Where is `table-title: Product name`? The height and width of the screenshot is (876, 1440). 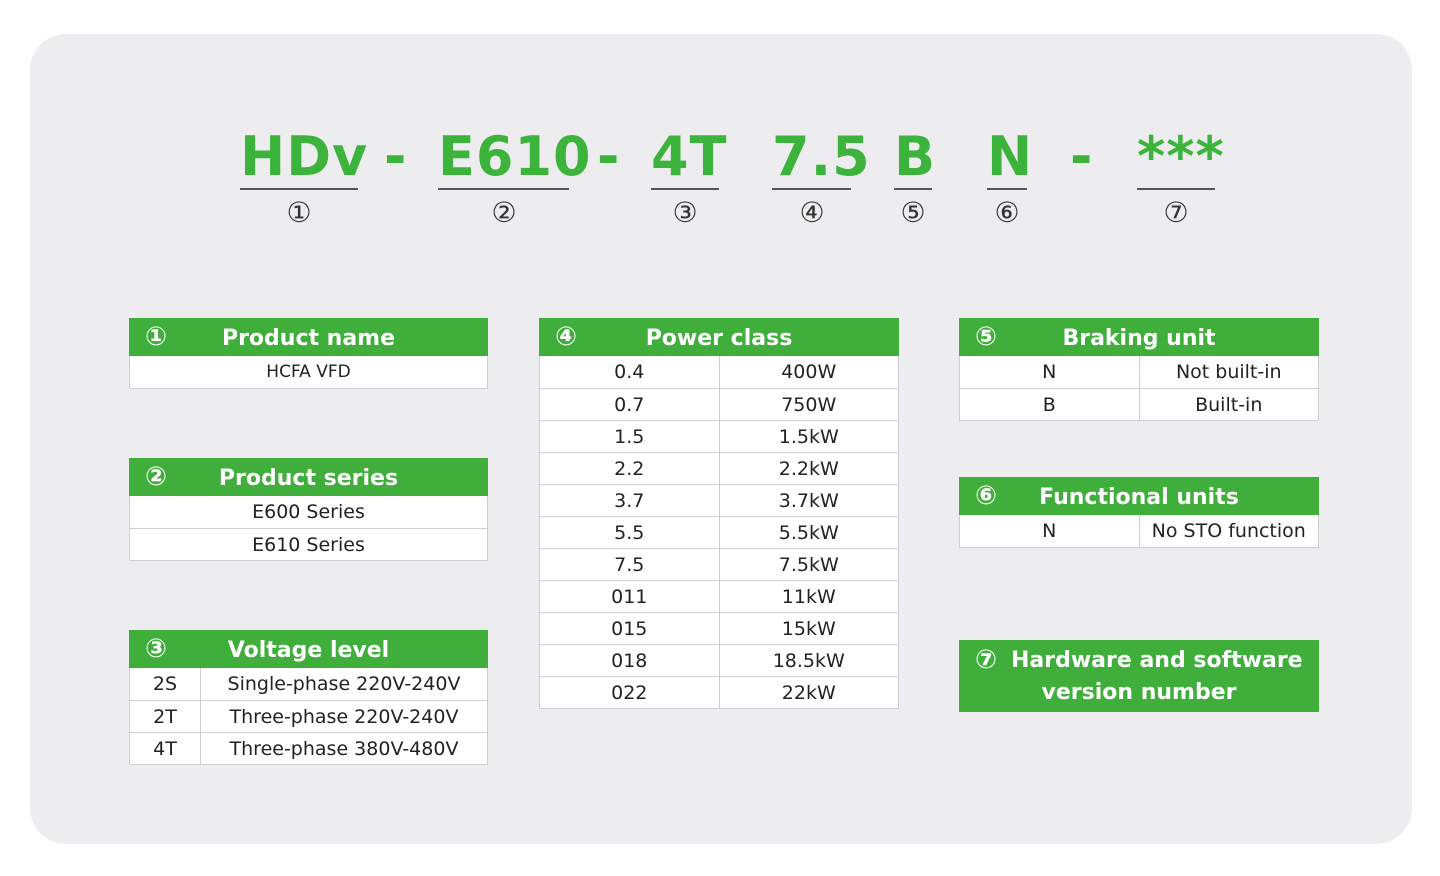
table-title: Product name is located at coordinates (308, 338).